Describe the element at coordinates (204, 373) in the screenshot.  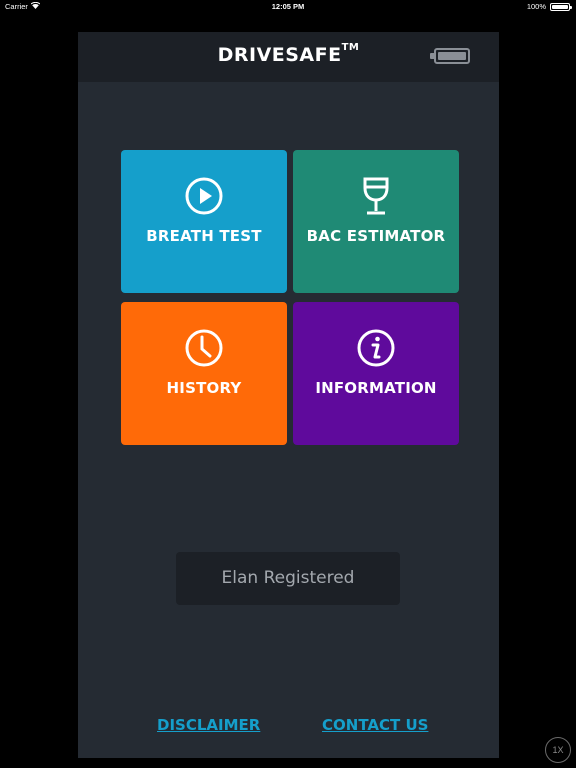
I see `history-tile: HISTORY` at that location.